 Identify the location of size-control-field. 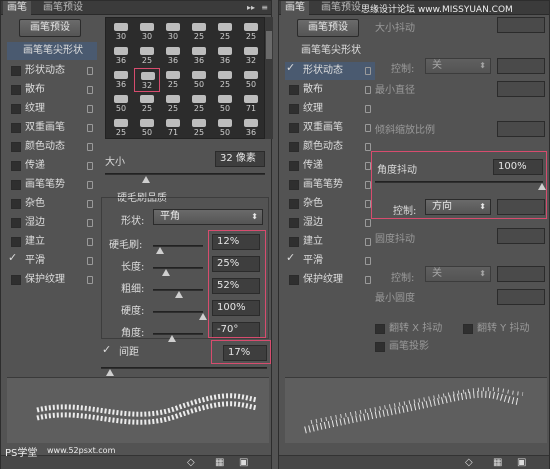
(521, 66).